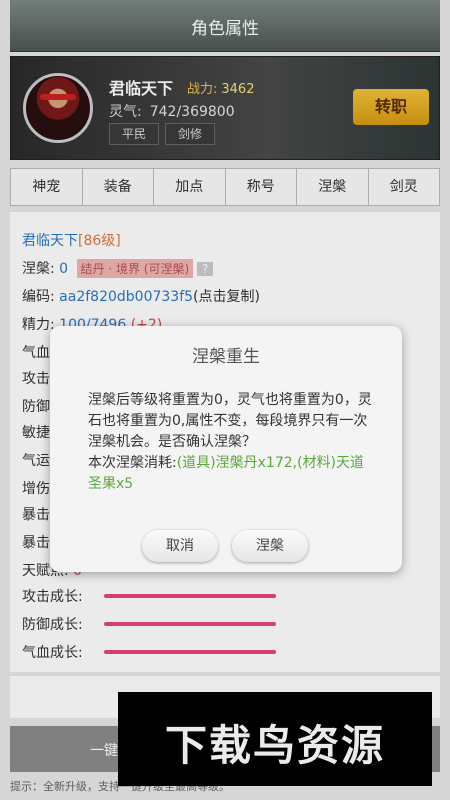  I want to click on cancel-button: 取消, so click(180, 546).